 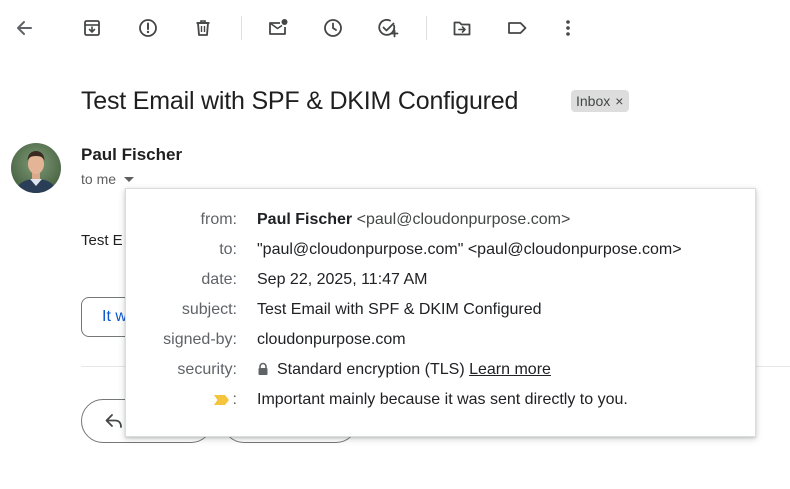 I want to click on inbox-label-chip: Inbox ×, so click(x=600, y=101).